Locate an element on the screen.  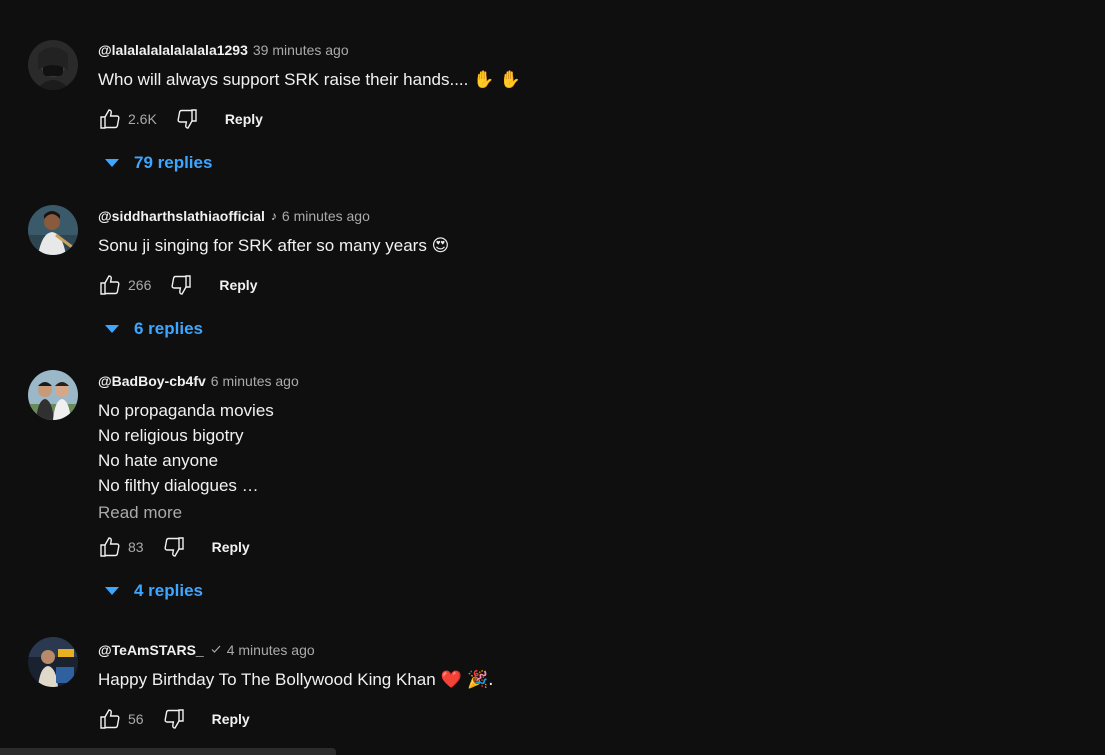
like-count: 266 is located at coordinates (140, 285).